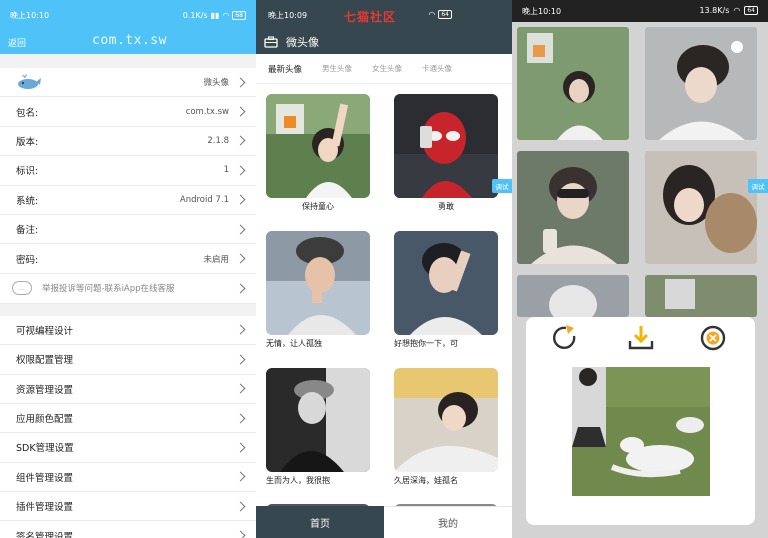 The height and width of the screenshot is (538, 768). Describe the element at coordinates (128, 448) in the screenshot. I see `menu-item: SDK管理设置` at that location.